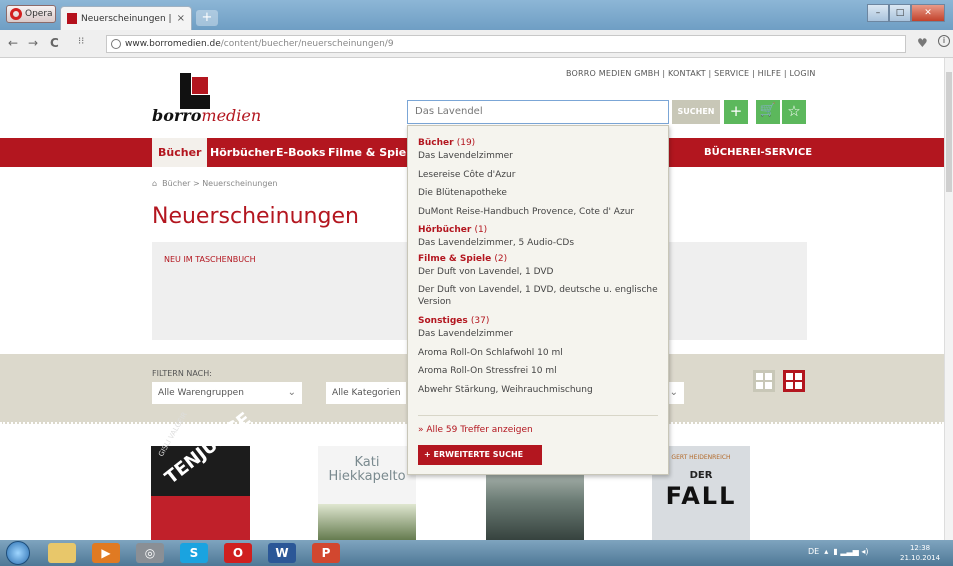 Image resolution: width=953 pixels, height=566 pixels. What do you see at coordinates (16, 14) in the screenshot?
I see `opera-logo-icon` at bounding box center [16, 14].